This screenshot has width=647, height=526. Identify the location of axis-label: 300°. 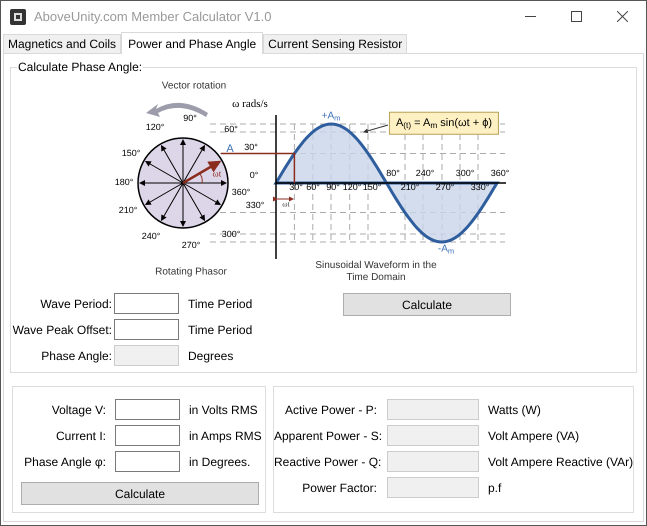
(465, 173).